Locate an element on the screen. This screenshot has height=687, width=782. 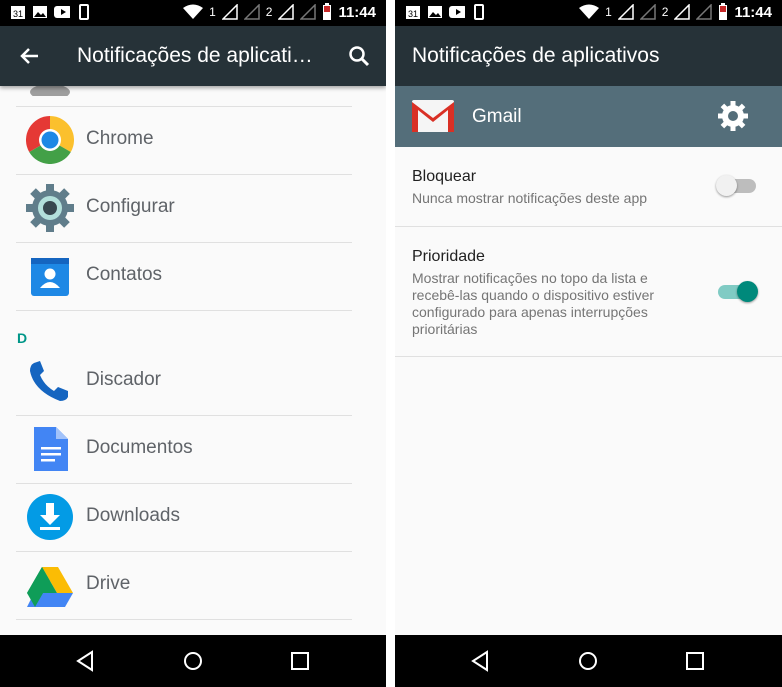
list-item-discador: Discador is located at coordinates (184, 381).